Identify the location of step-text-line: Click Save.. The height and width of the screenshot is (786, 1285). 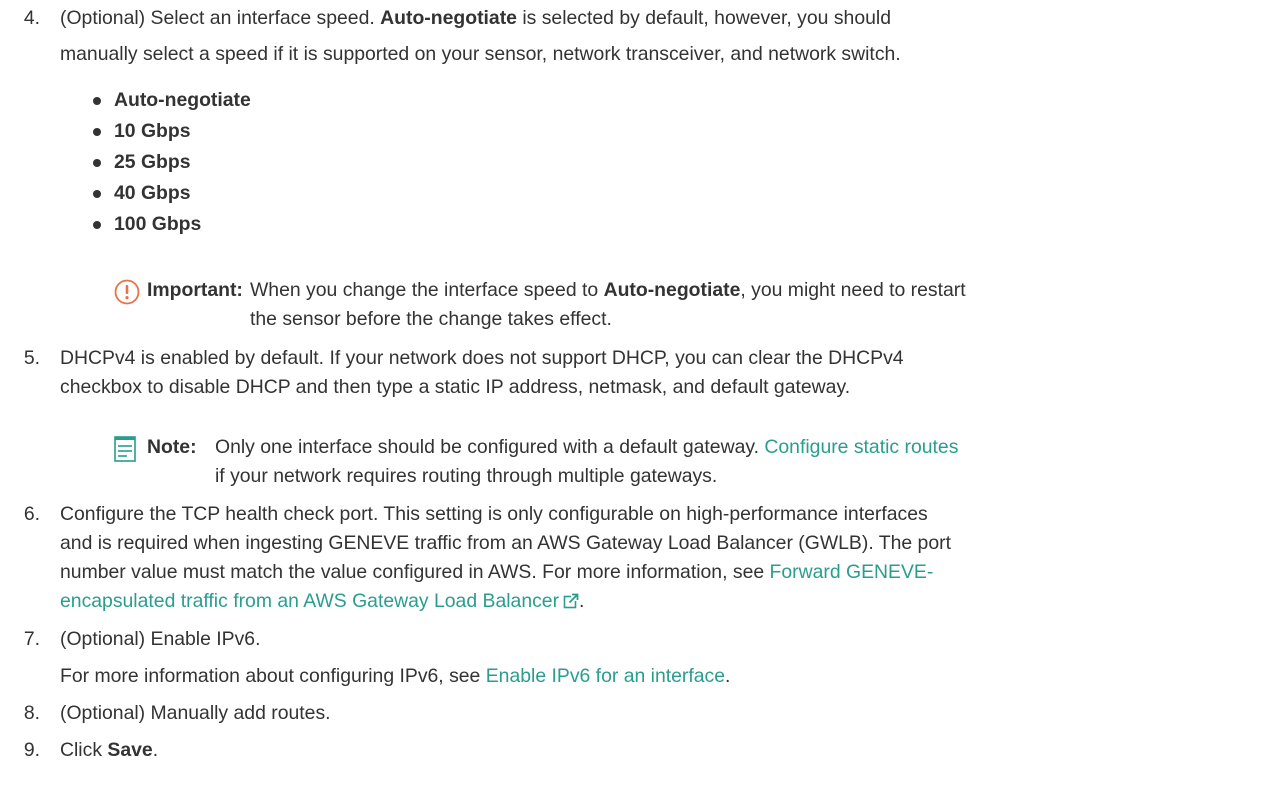
(109, 750).